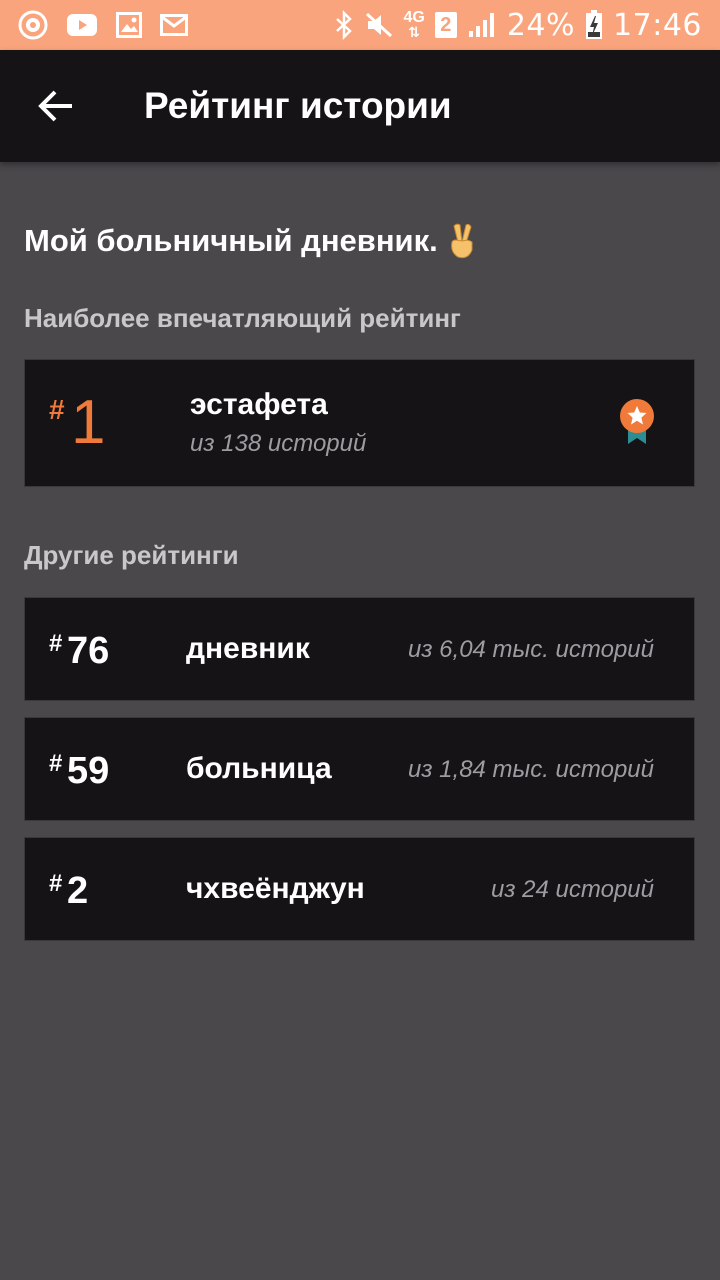 The height and width of the screenshot is (1280, 720). Describe the element at coordinates (298, 105) in the screenshot. I see `page-title: Рейтинг истории` at that location.